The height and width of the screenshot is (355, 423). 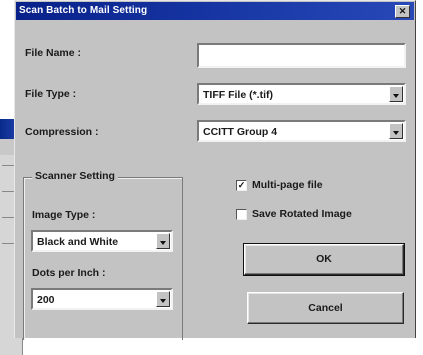 I want to click on dots-per-inch-value: 200, so click(x=46, y=300).